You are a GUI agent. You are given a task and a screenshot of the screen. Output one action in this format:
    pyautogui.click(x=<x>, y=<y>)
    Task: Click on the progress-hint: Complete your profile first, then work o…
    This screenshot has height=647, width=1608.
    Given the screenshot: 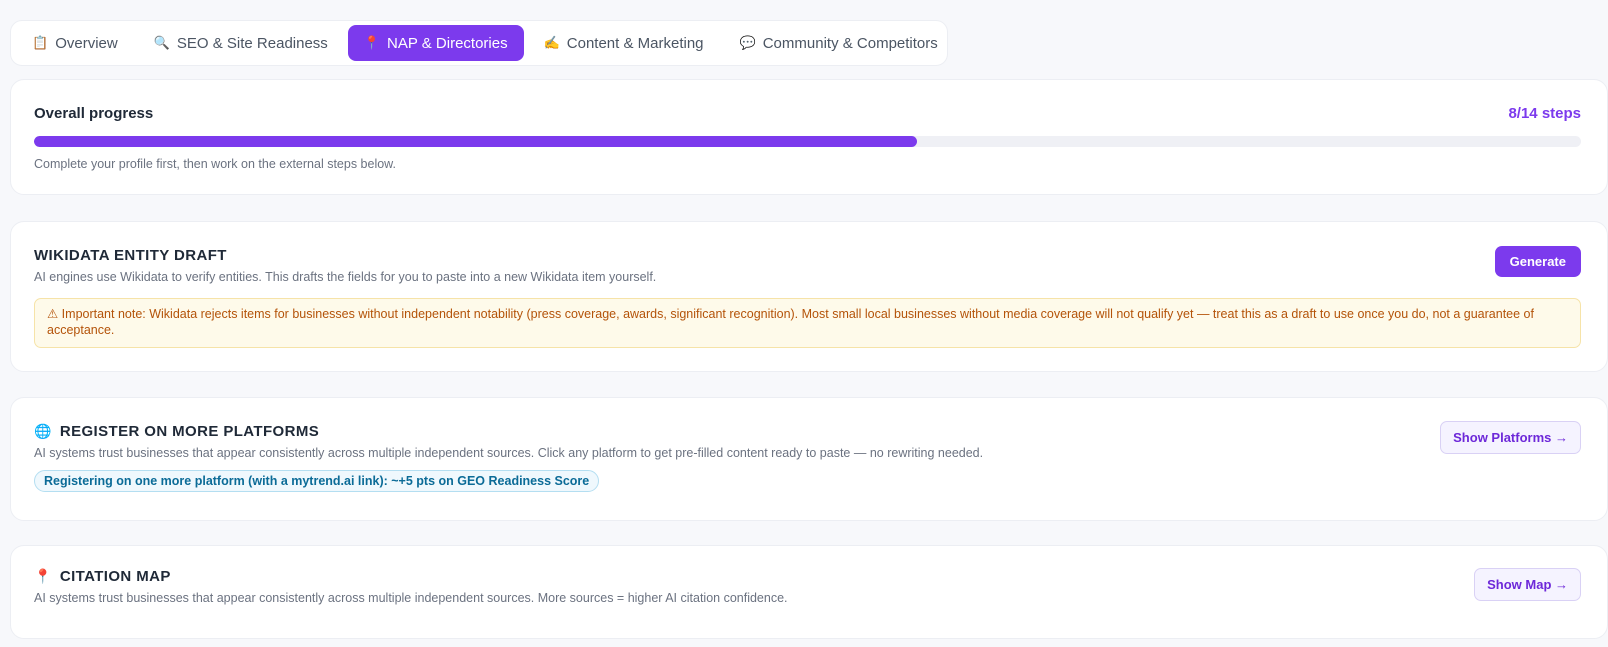 What is the action you would take?
    pyautogui.click(x=215, y=164)
    